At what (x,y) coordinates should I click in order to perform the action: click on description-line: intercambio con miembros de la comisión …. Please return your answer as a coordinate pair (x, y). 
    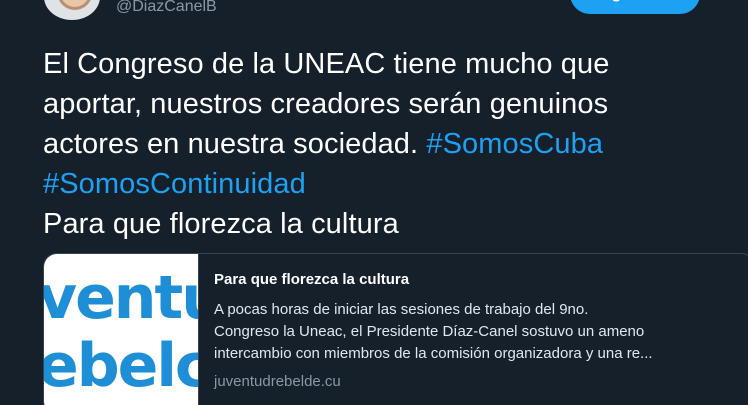
    Looking at the image, I should click on (433, 353).